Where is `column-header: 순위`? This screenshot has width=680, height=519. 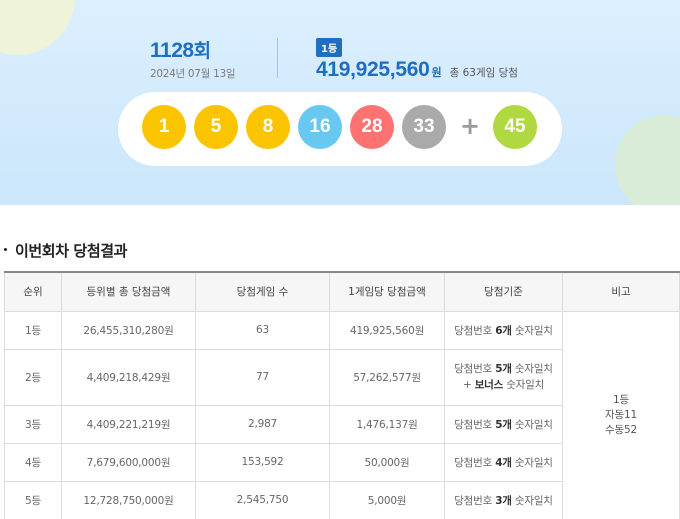 column-header: 순위 is located at coordinates (33, 291).